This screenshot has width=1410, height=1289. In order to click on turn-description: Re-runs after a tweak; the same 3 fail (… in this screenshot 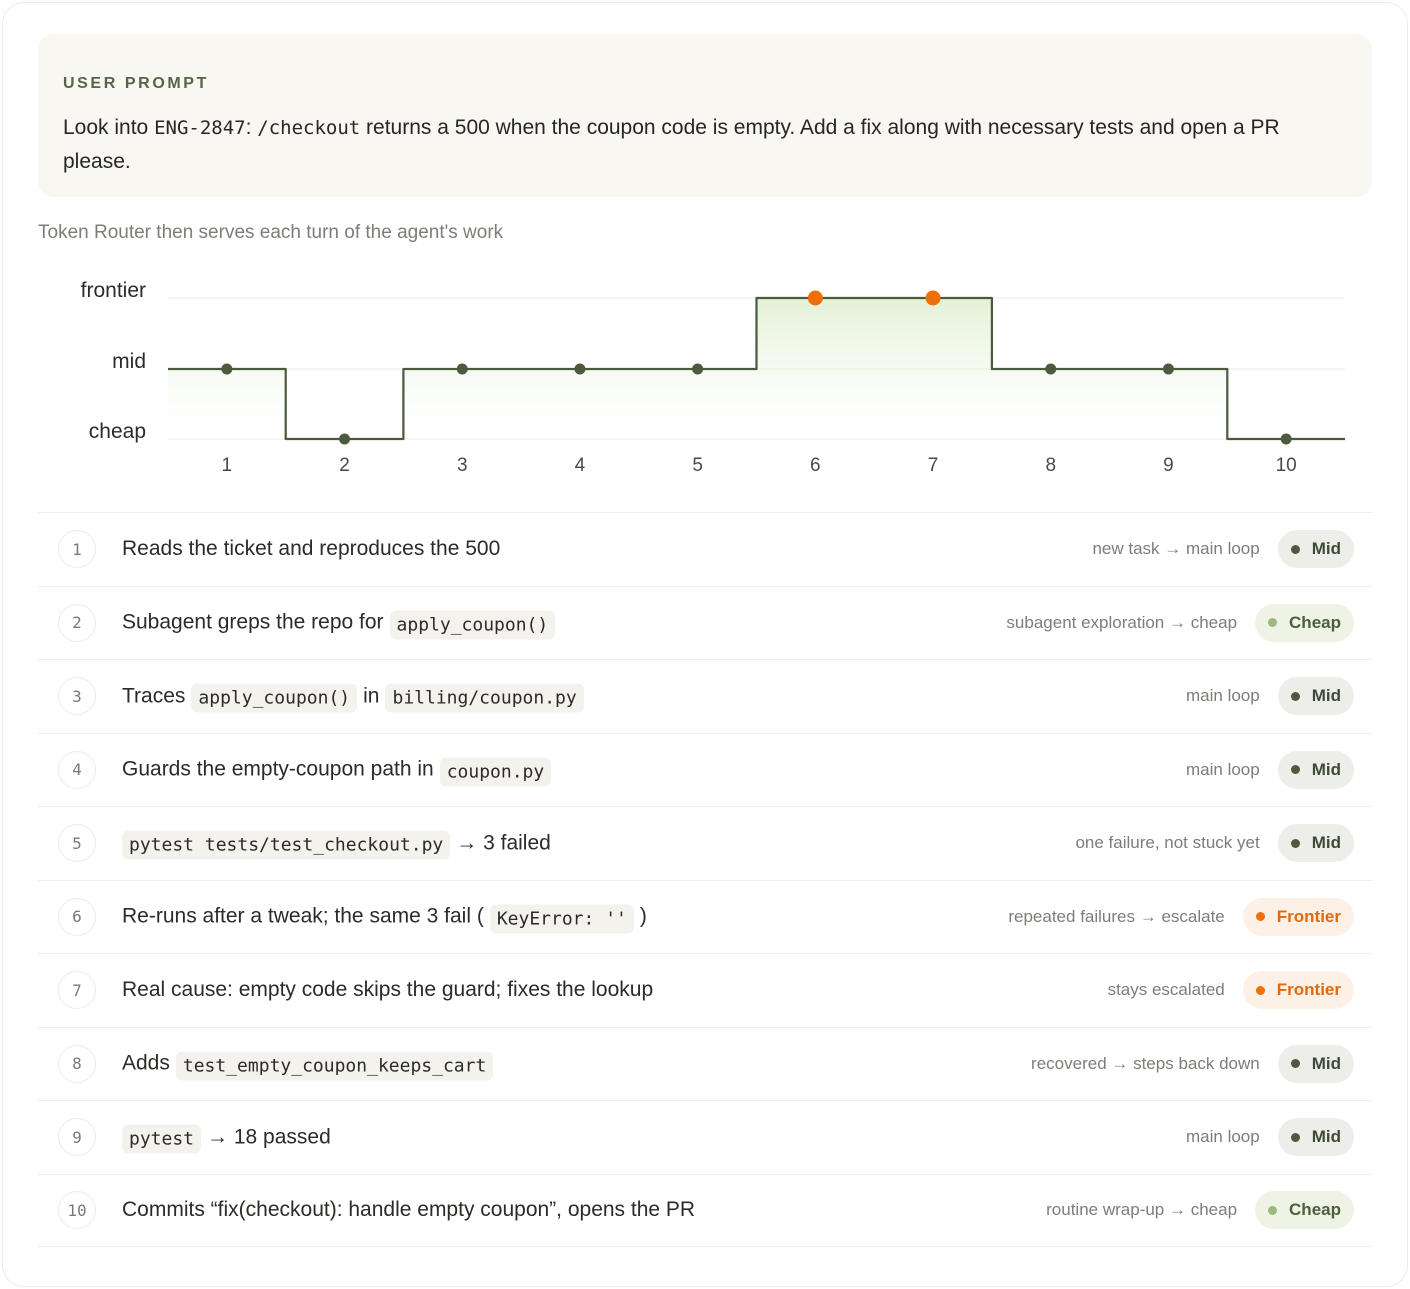, I will do `click(384, 918)`.